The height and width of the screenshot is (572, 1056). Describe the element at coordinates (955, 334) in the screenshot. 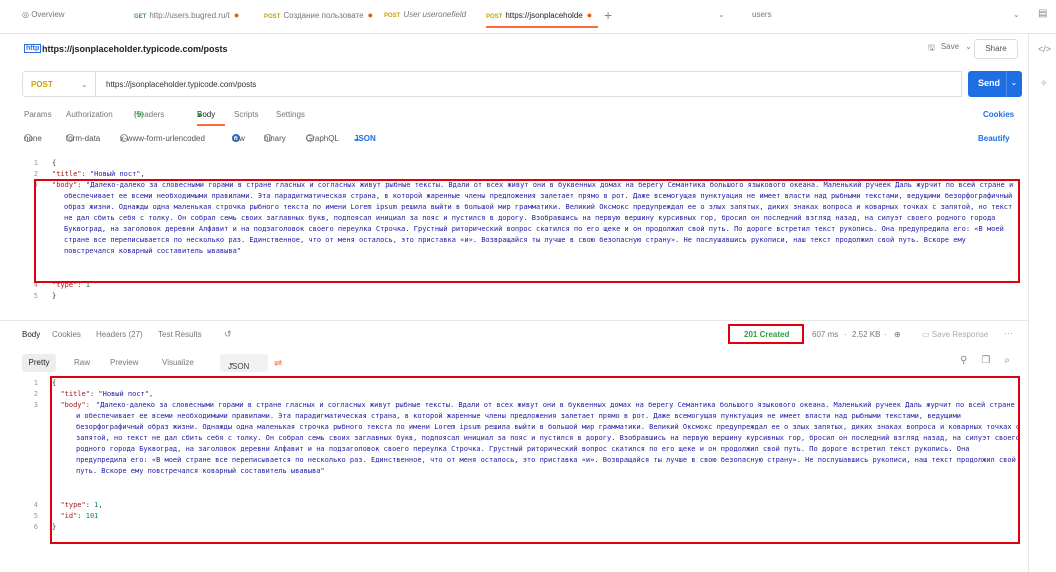

I see `save-response-button: ▭ Save Response` at that location.